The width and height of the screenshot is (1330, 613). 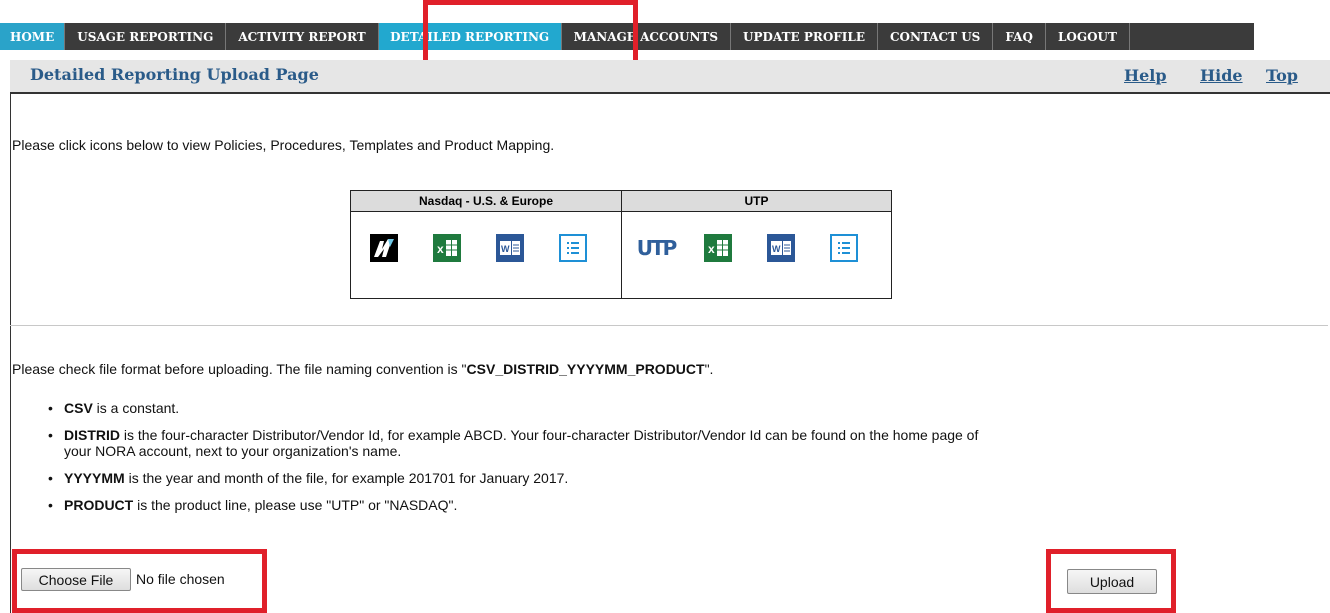 I want to click on nav-faq: FAQ, so click(x=1019, y=36).